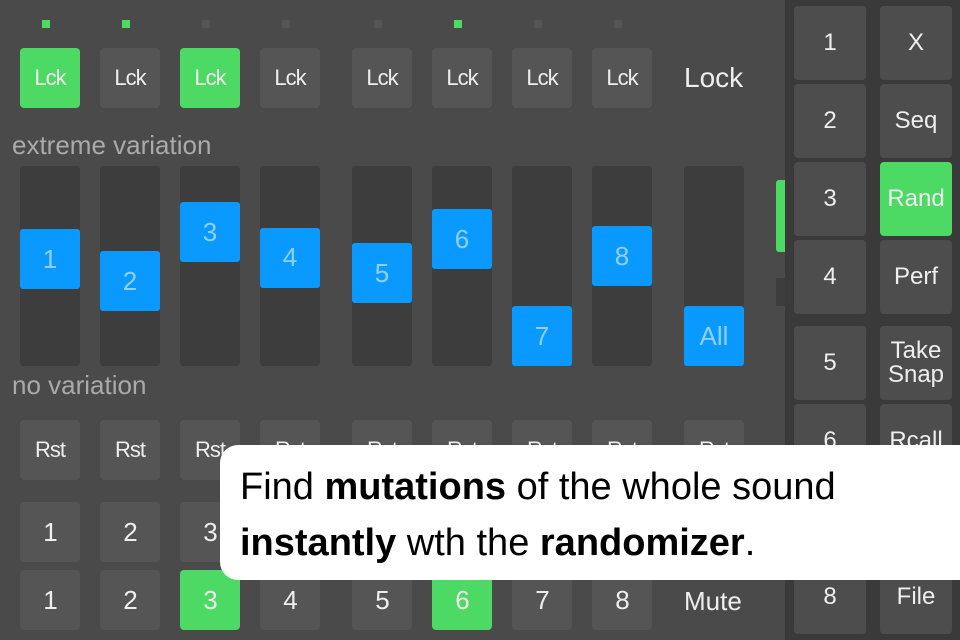  Describe the element at coordinates (130, 600) in the screenshot. I see `mute-button: 2` at that location.